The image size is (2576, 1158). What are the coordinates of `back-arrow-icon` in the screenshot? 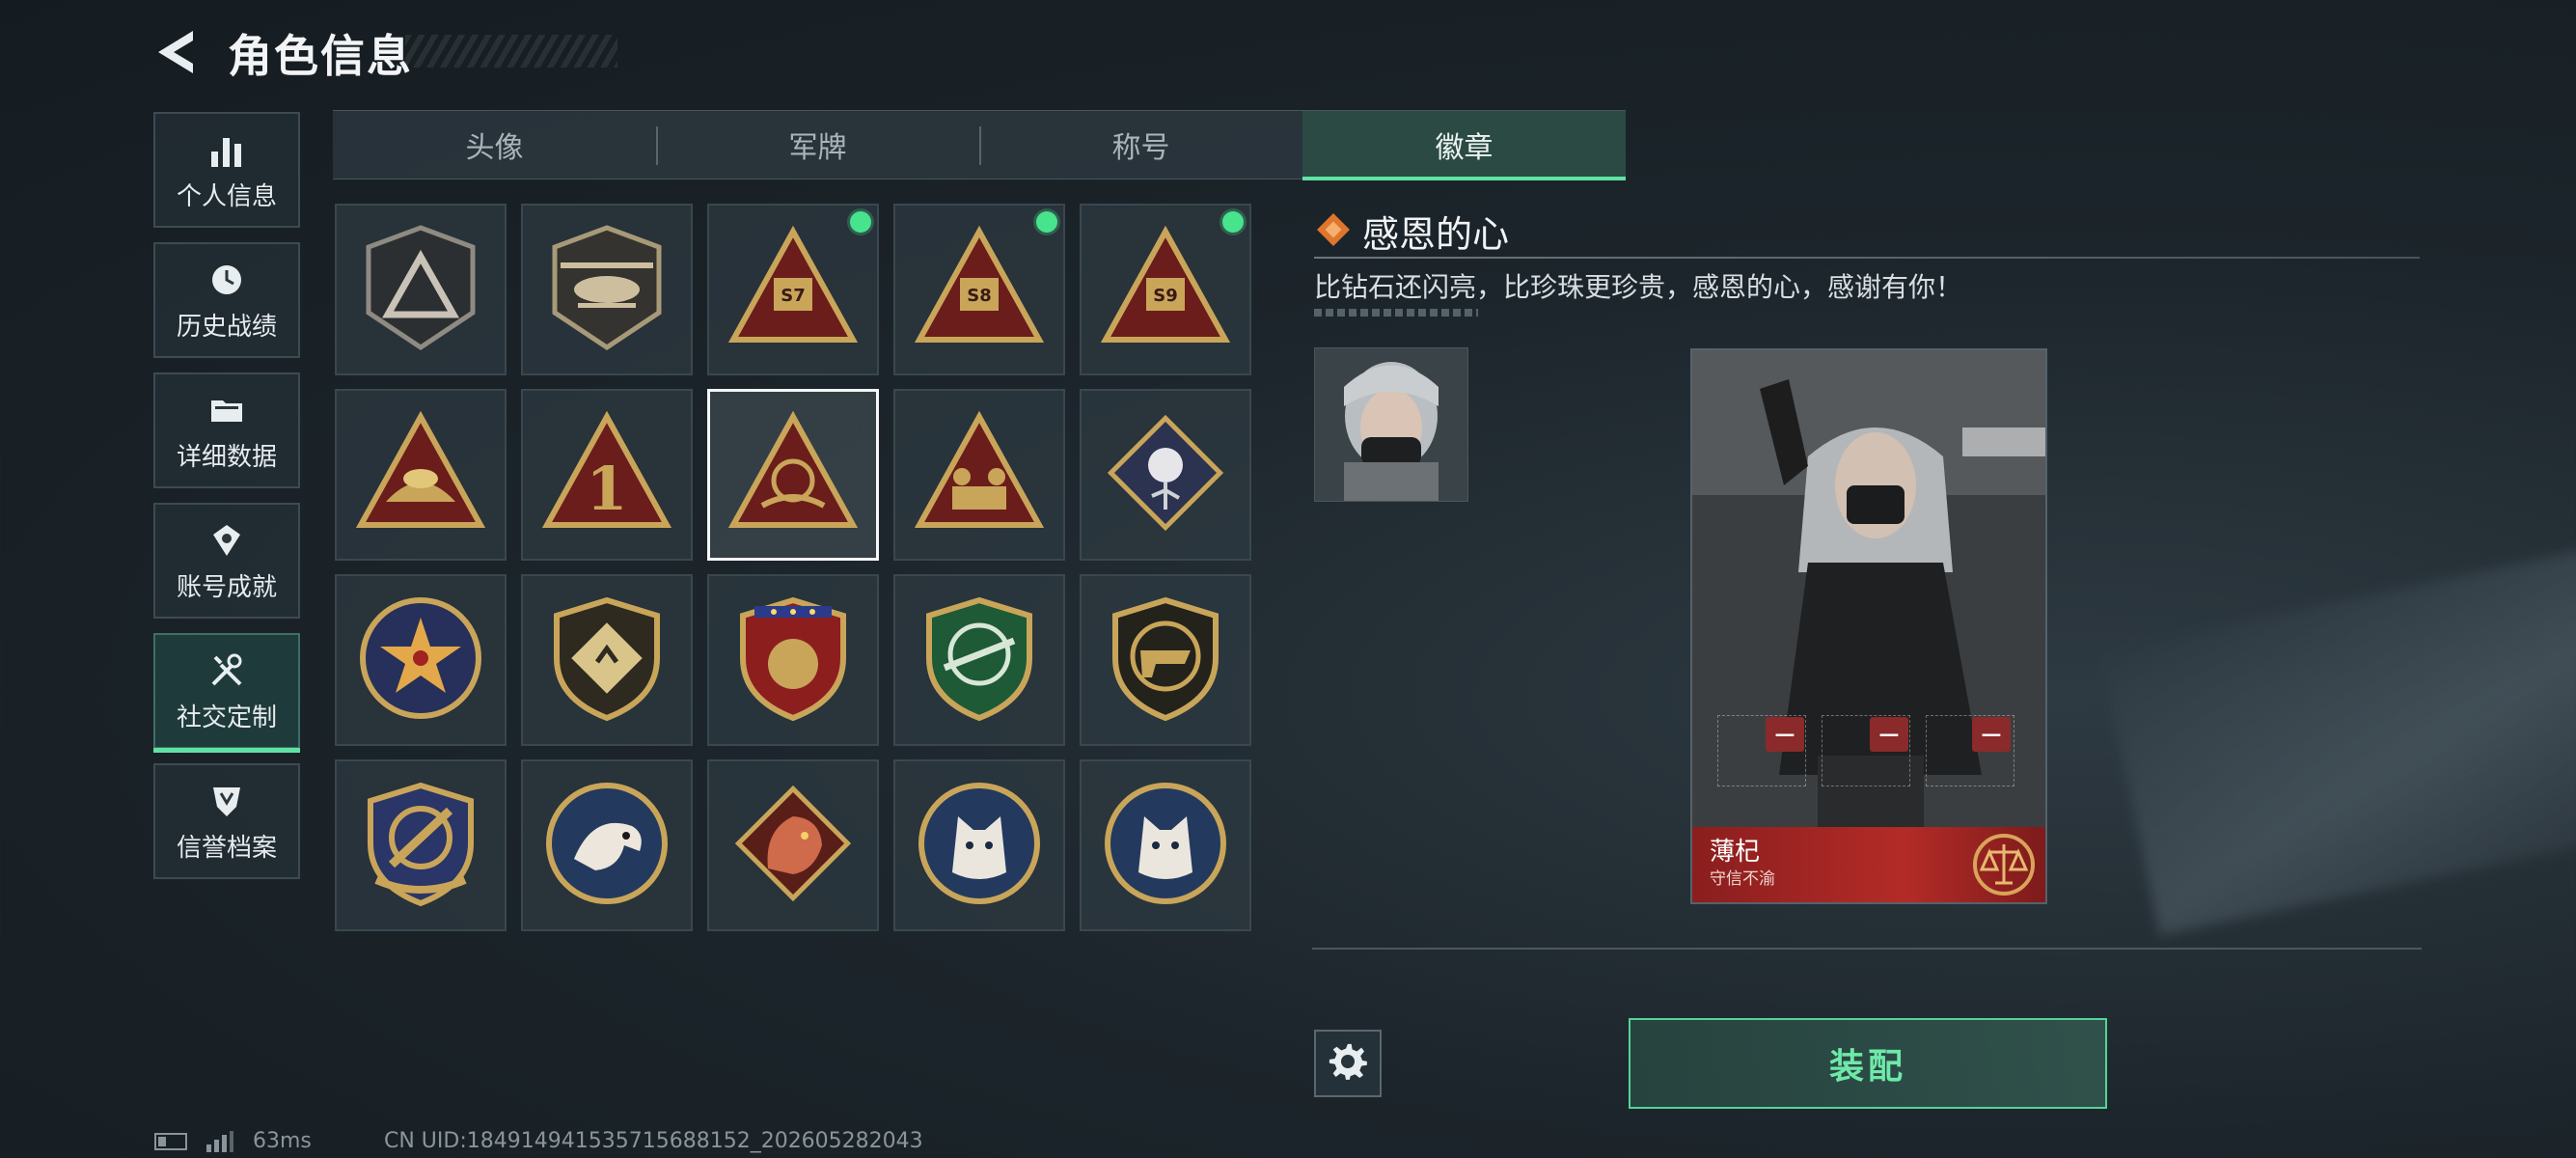 It's located at (176, 52).